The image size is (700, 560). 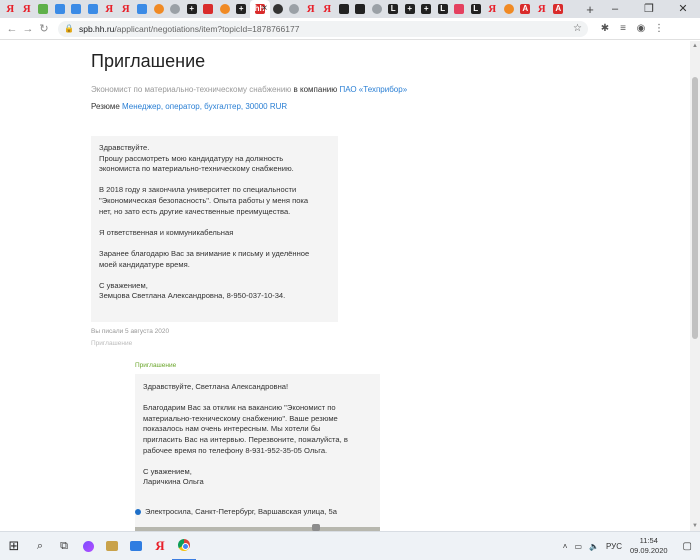 I want to click on resume-link: Менеджер, оператор, бухгалтер, 30000 RUR, so click(x=204, y=106).